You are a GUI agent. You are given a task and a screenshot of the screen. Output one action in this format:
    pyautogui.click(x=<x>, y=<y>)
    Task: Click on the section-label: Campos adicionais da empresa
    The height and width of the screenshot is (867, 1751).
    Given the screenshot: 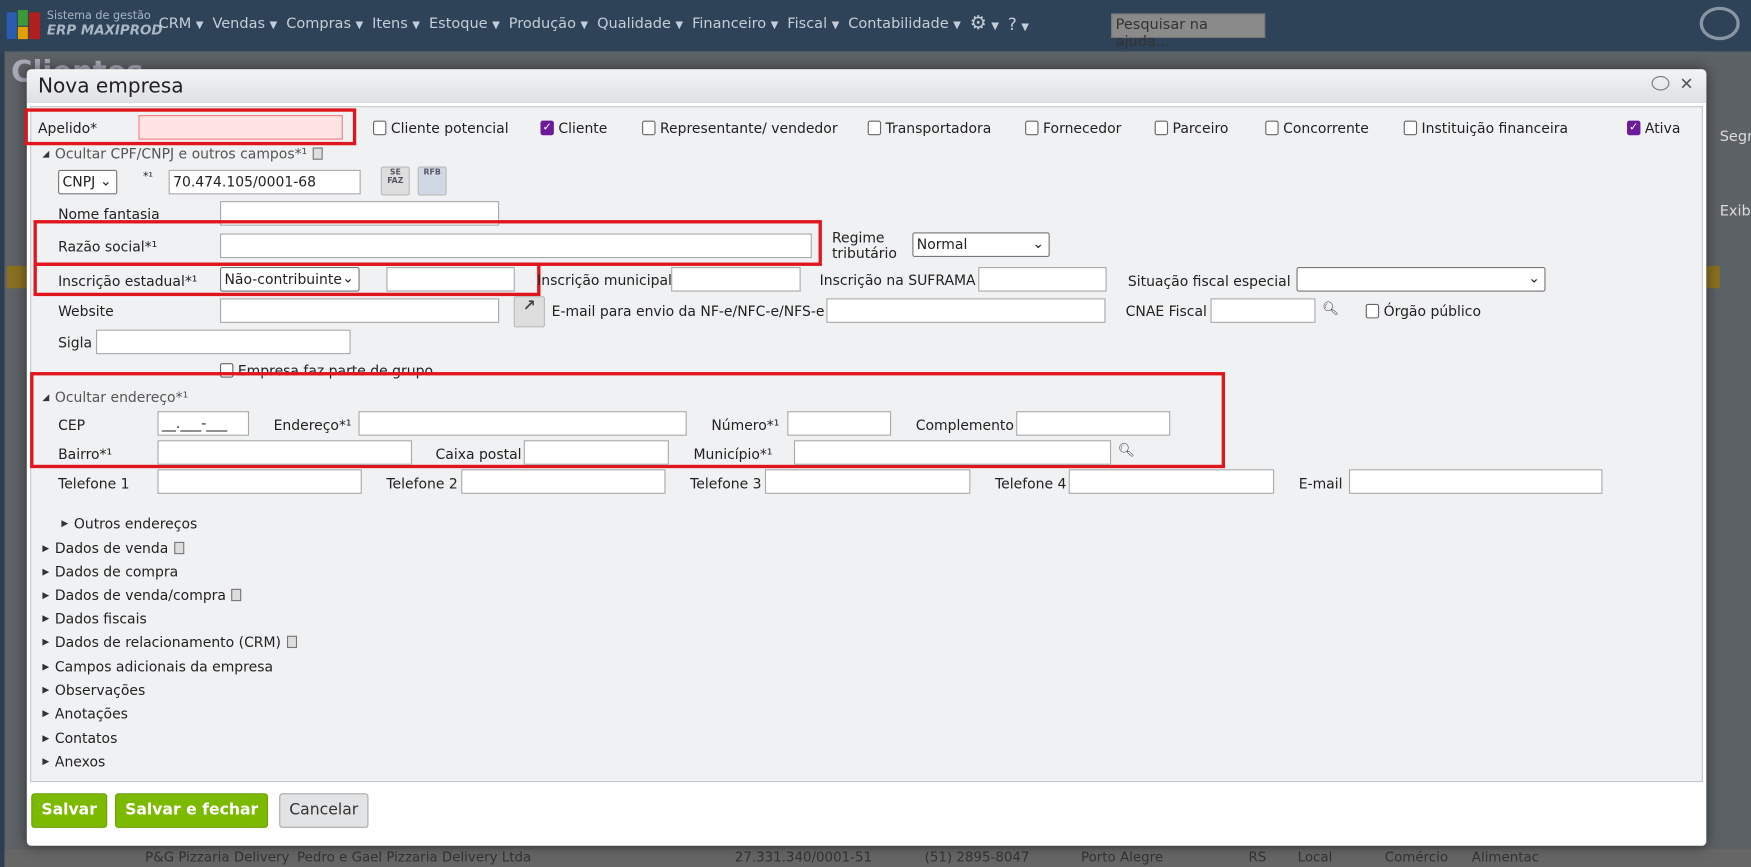 What is the action you would take?
    pyautogui.click(x=164, y=666)
    